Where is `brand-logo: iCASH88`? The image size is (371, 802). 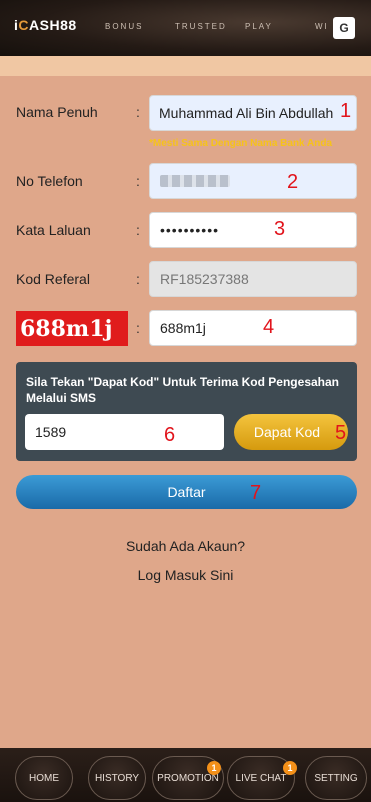 brand-logo: iCASH88 is located at coordinates (45, 25).